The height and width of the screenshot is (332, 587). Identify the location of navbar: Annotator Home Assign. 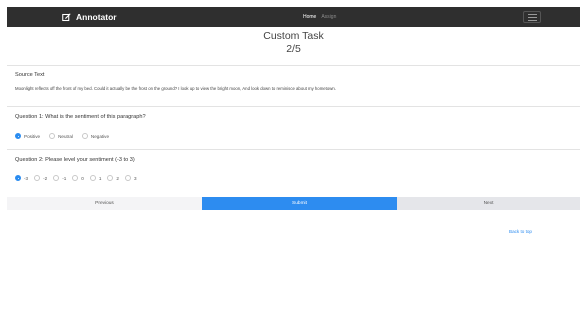
(293, 17).